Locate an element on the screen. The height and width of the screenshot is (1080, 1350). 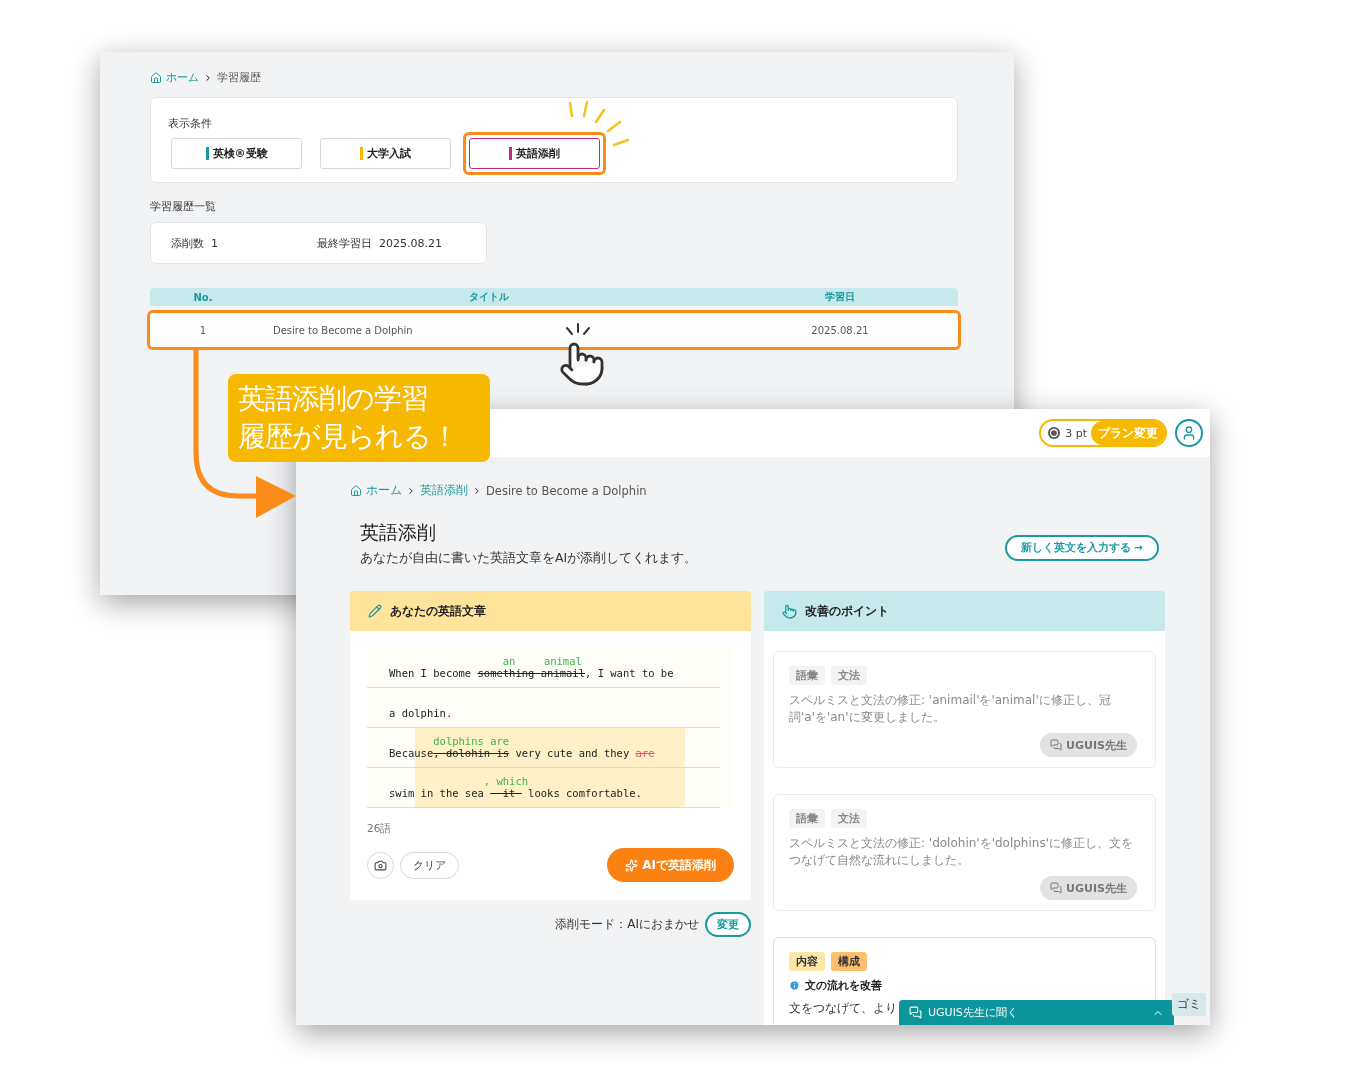
struck-text: animail is located at coordinates (562, 673).